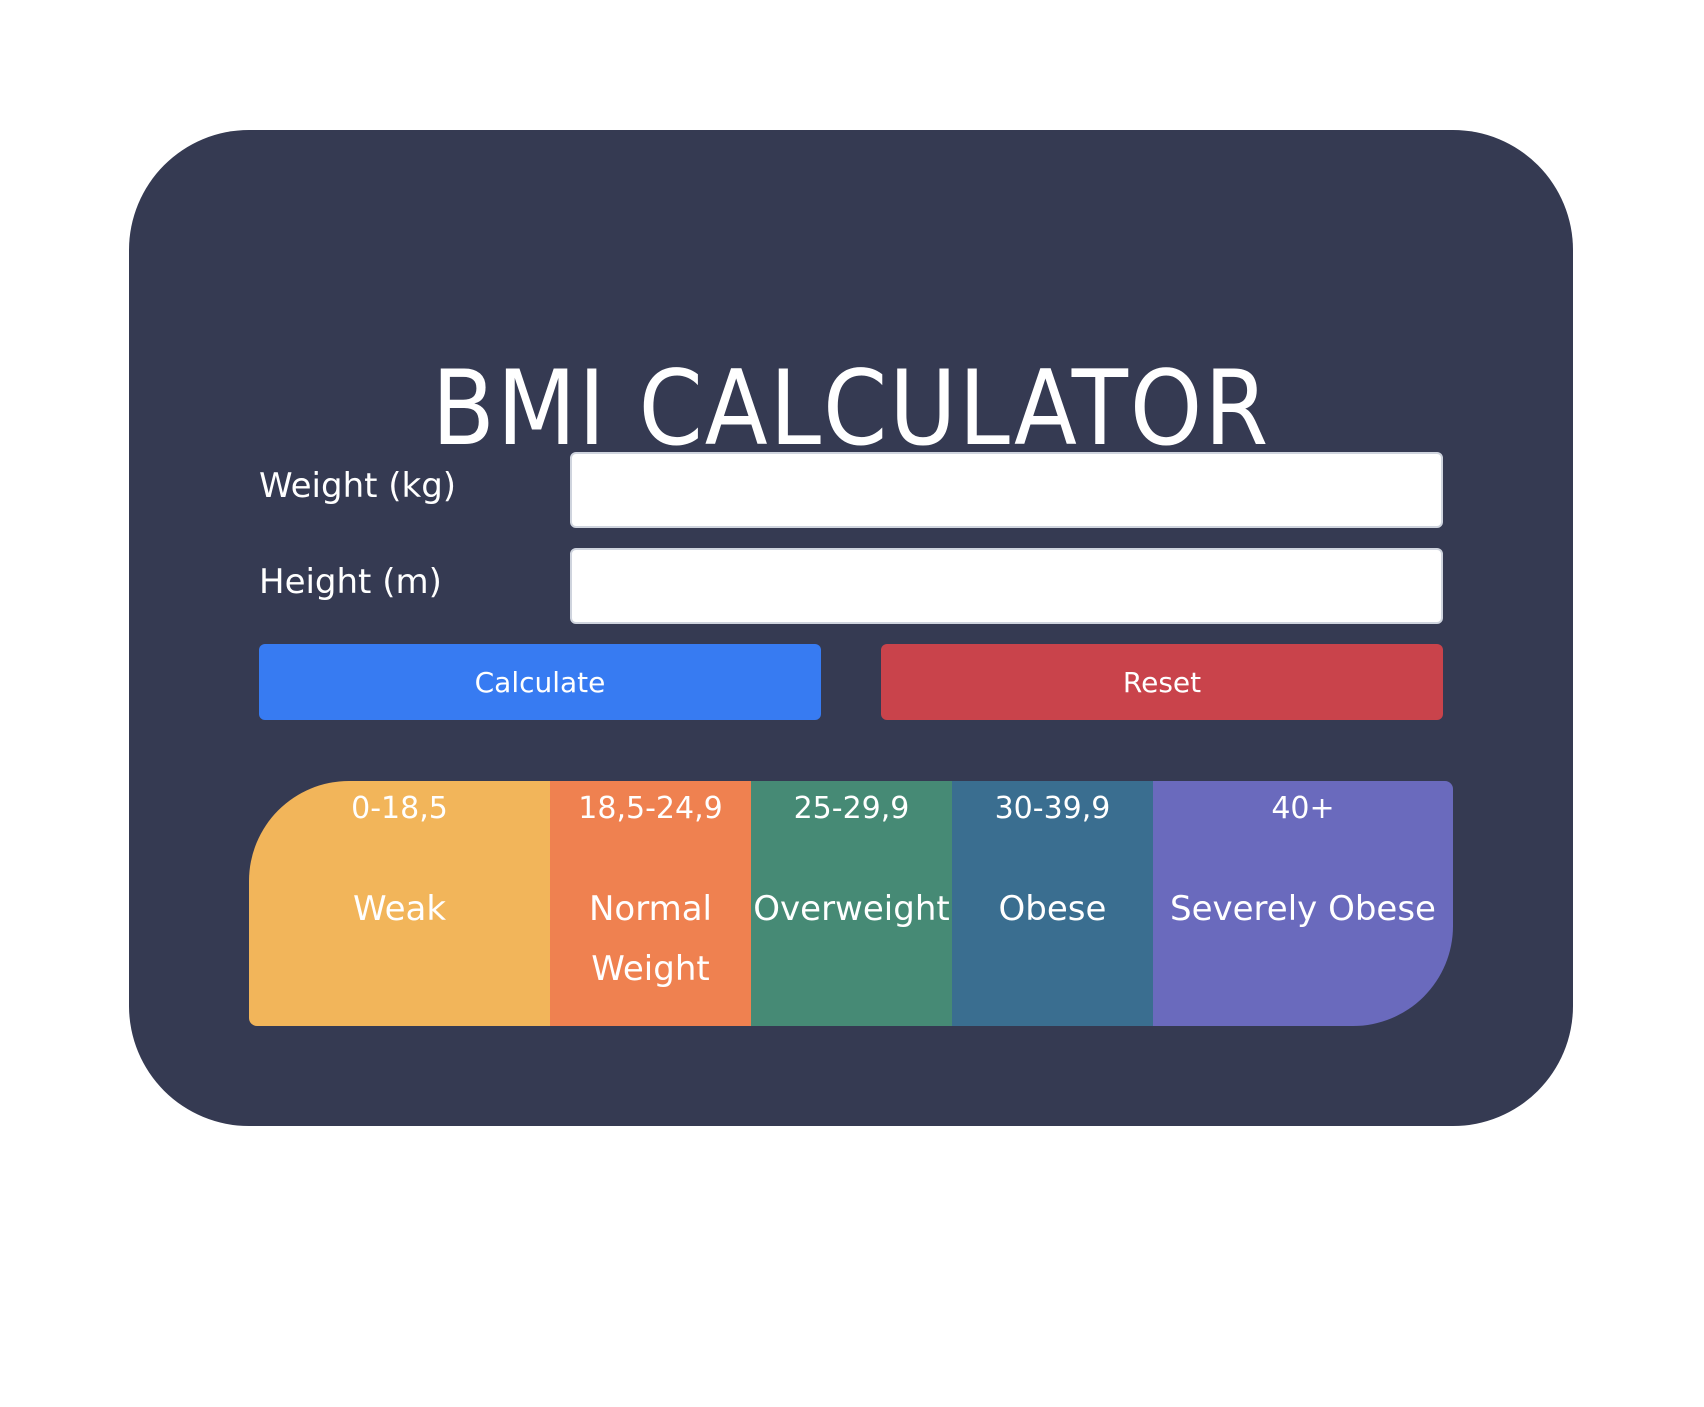 Image resolution: width=1704 pixels, height=1407 pixels. Describe the element at coordinates (851, 909) in the screenshot. I see `scale-category: Overweight` at that location.